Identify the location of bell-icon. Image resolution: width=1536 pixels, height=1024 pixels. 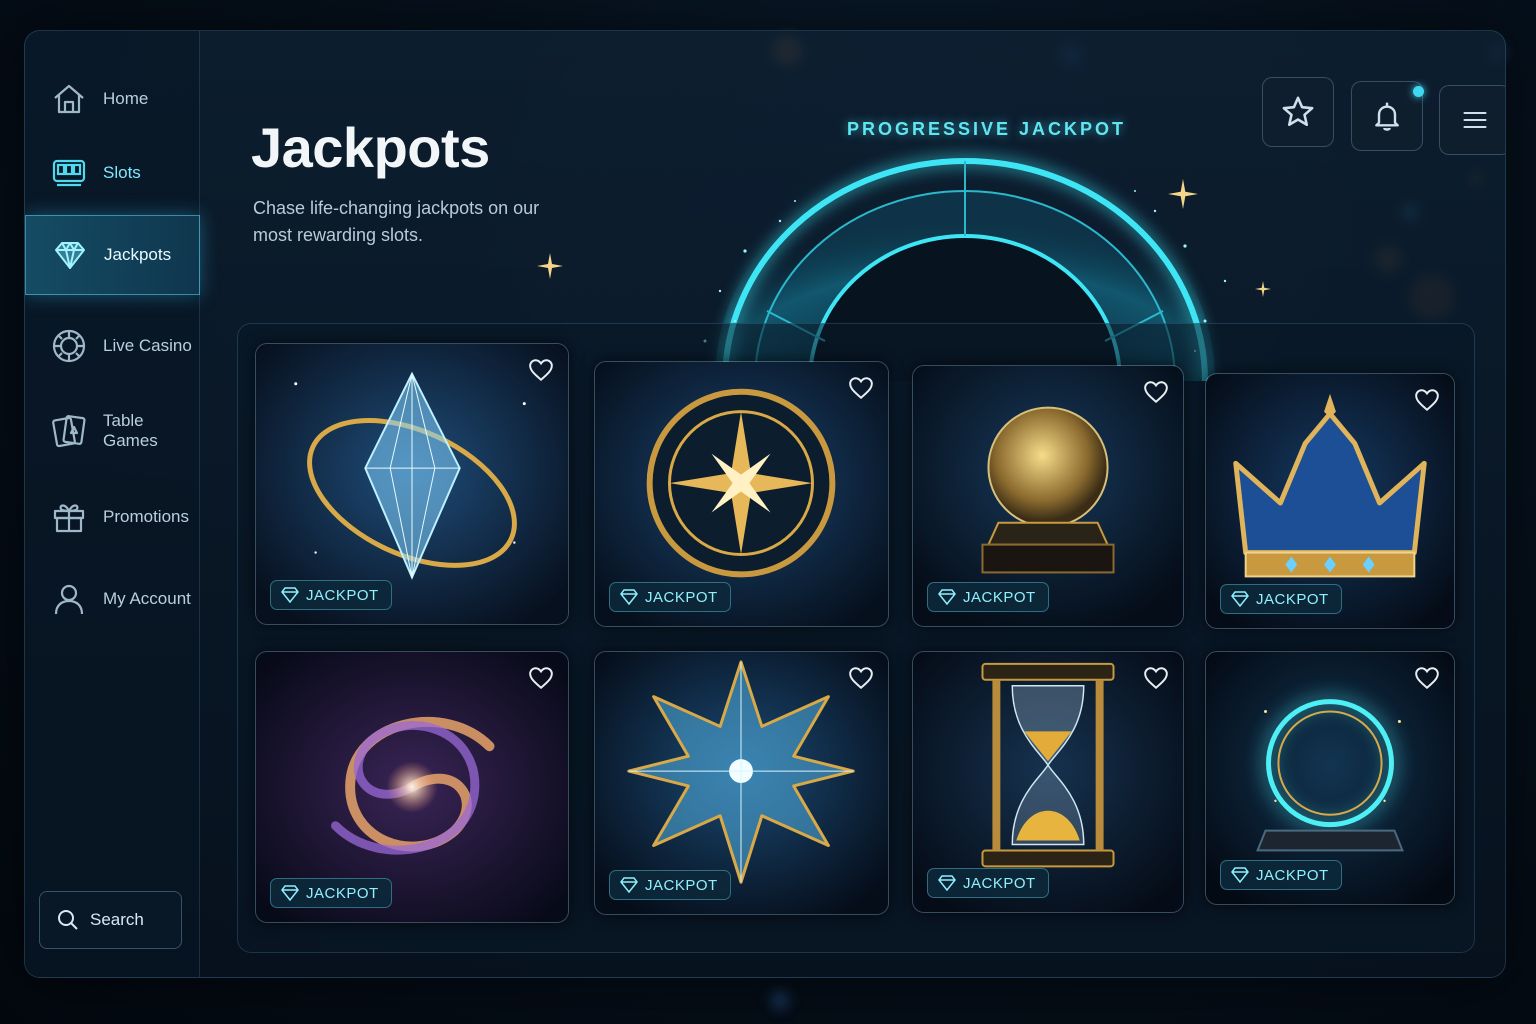
(1387, 116).